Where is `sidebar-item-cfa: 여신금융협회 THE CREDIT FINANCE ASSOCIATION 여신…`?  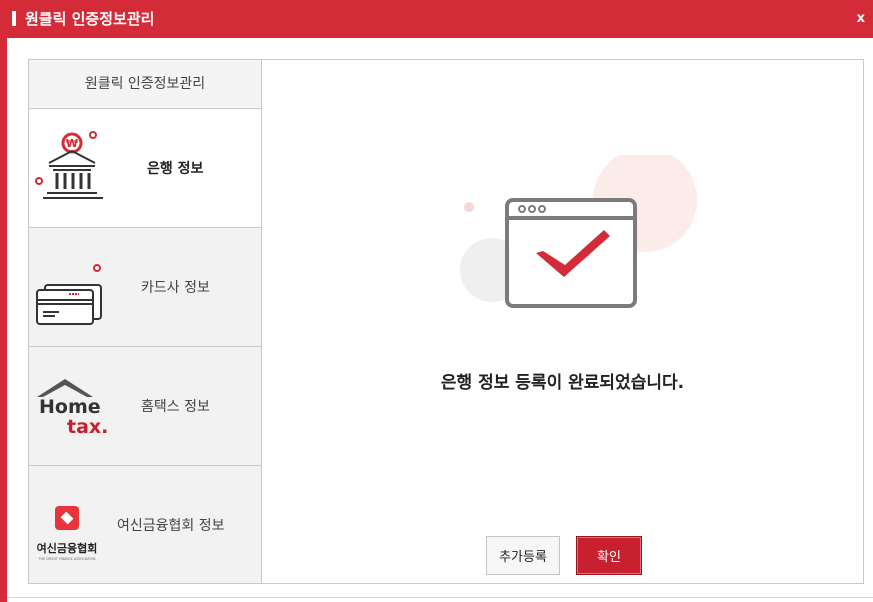
sidebar-item-cfa: 여신금융협회 THE CREDIT FINANCE ASSOCIATION 여신… is located at coordinates (145, 524).